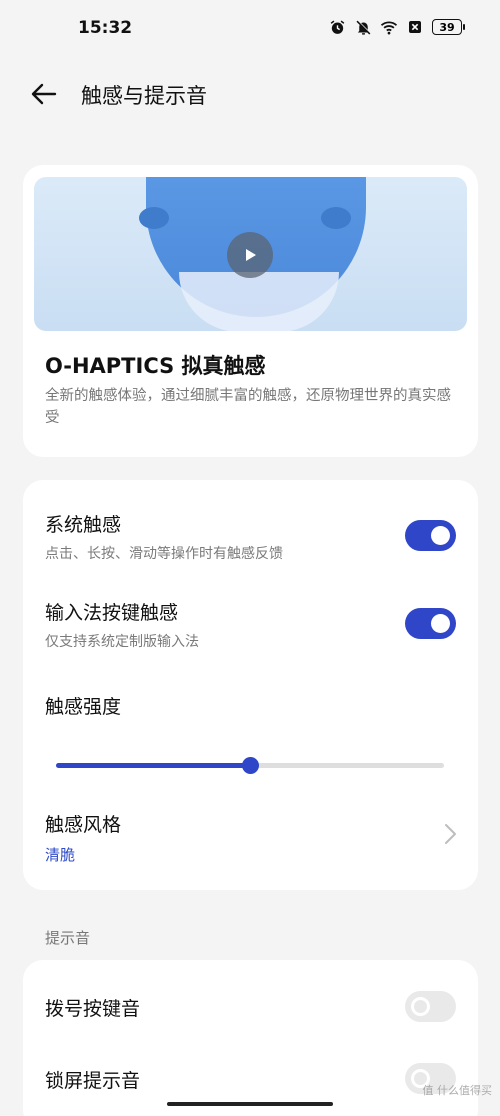 The width and height of the screenshot is (500, 1116). I want to click on watermark: 值 什么值得买, so click(457, 1090).